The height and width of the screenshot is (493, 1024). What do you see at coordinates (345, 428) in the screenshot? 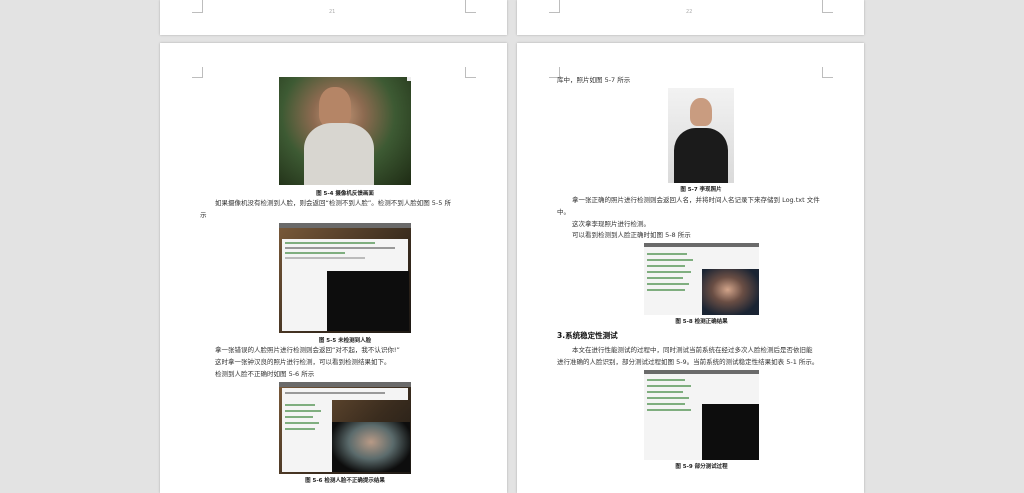
I see `incorrect-face-result-screenshot` at bounding box center [345, 428].